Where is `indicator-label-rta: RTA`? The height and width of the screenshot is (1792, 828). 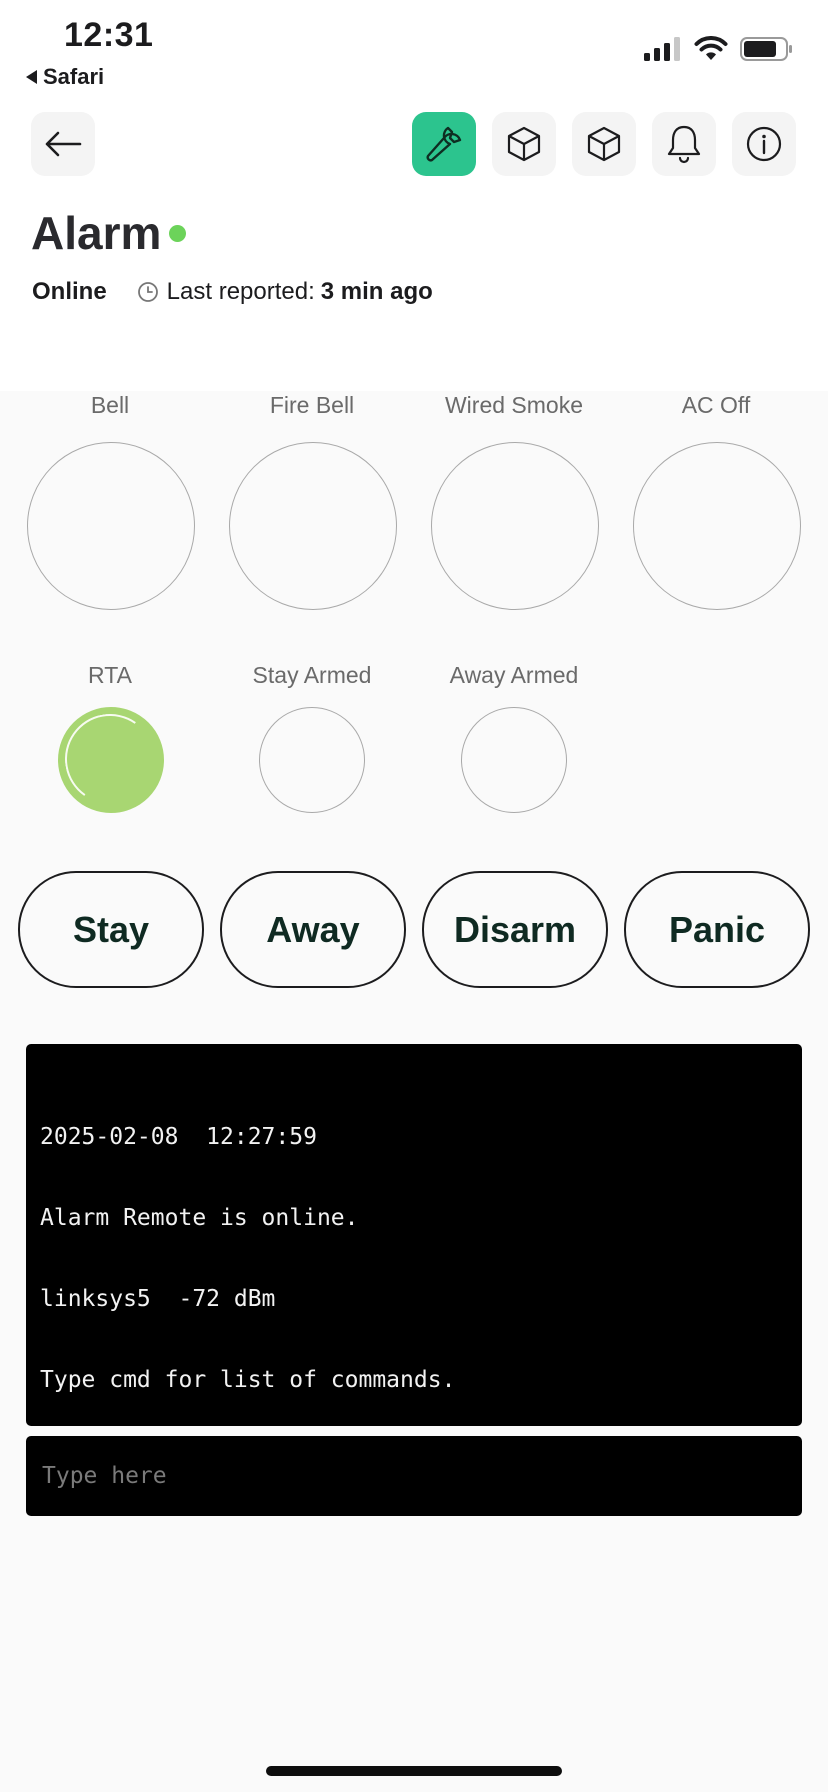 indicator-label-rta: RTA is located at coordinates (110, 675).